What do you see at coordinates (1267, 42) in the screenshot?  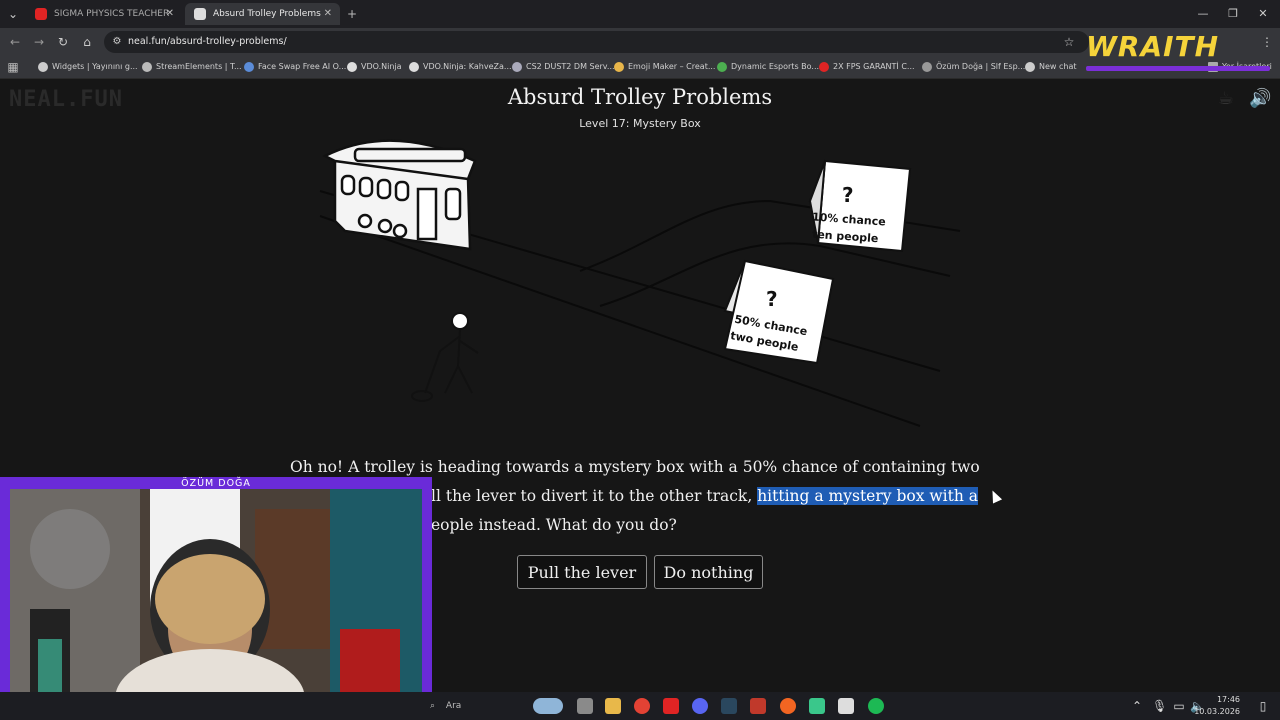 I see `menu-icon: ⋮` at bounding box center [1267, 42].